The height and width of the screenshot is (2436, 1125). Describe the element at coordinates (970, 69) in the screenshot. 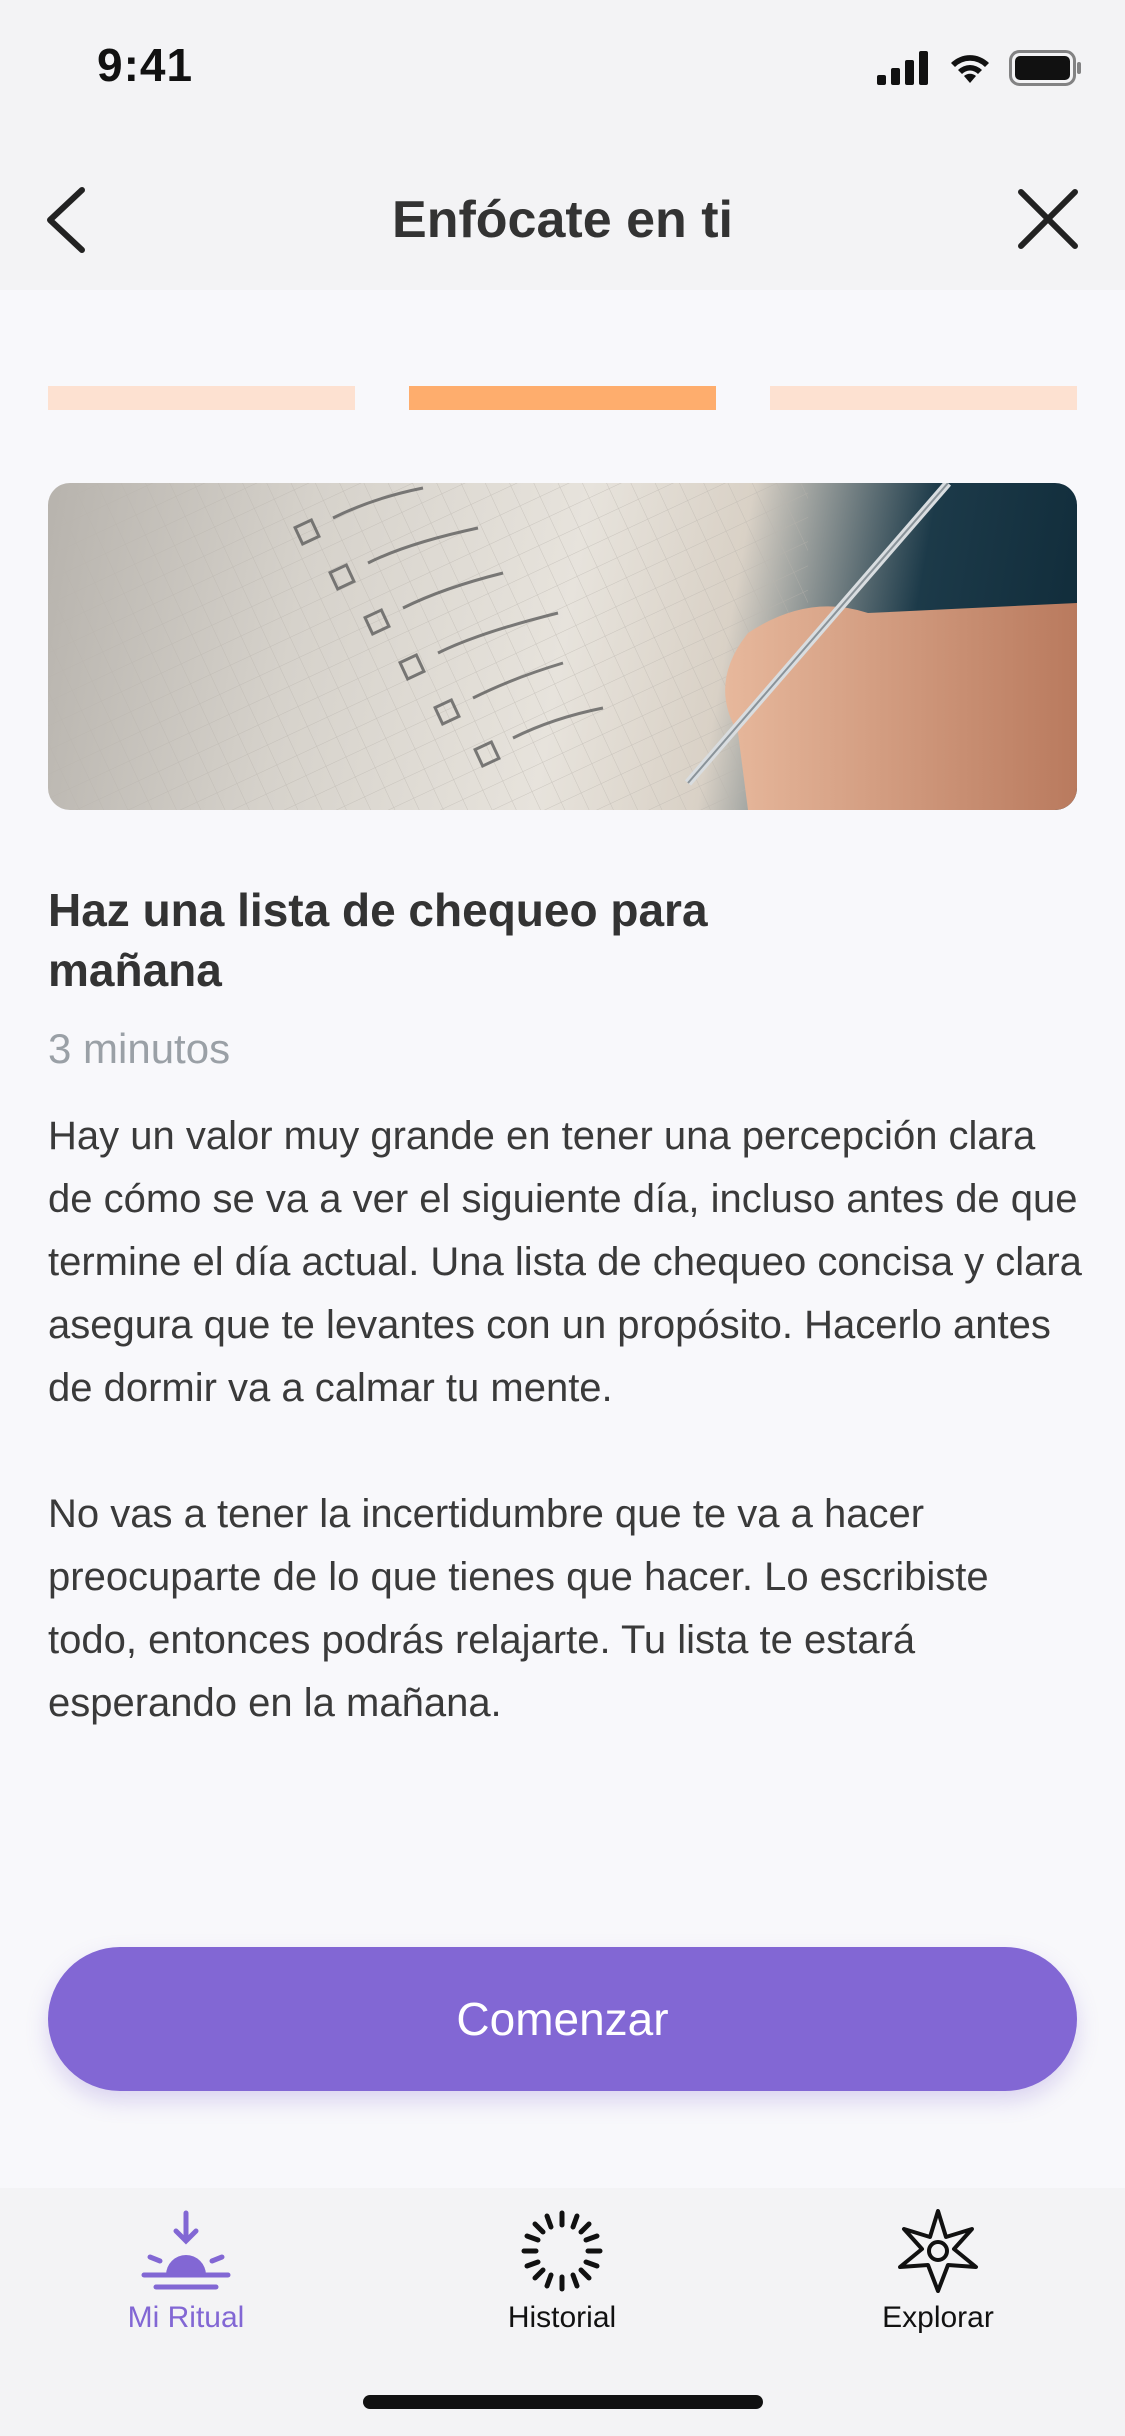

I see `wifi-icon` at that location.